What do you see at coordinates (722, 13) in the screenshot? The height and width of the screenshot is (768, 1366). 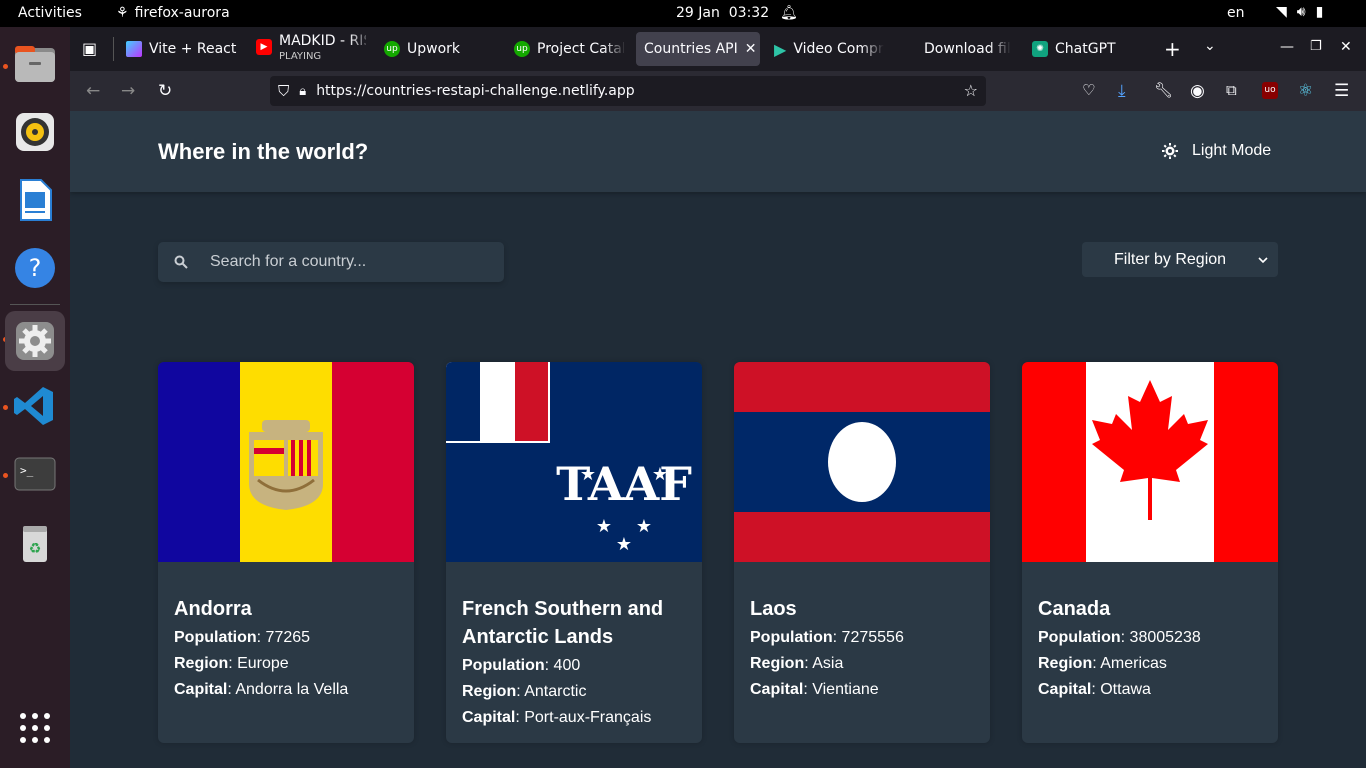 I see `clock: 29 Jan 03:32` at bounding box center [722, 13].